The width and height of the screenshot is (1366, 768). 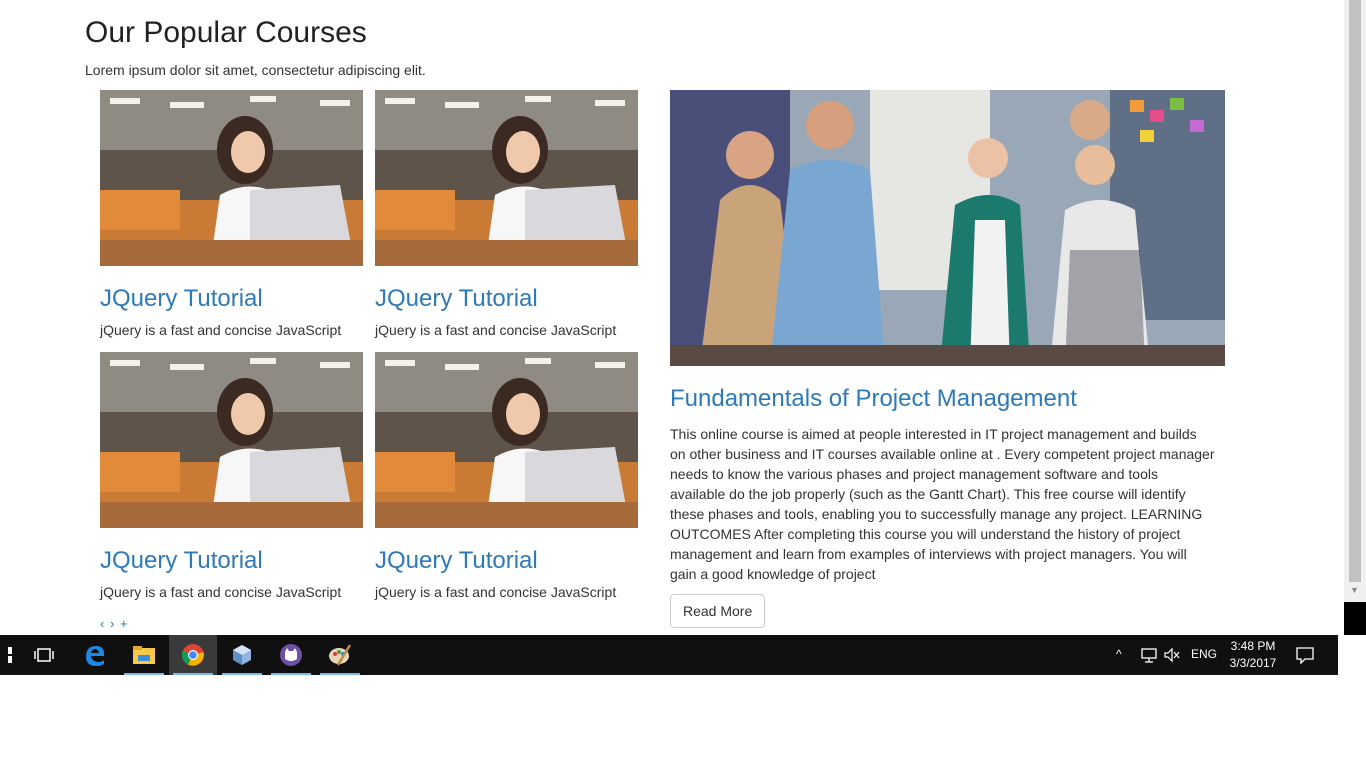 What do you see at coordinates (102, 623) in the screenshot?
I see `prev-arrow-icon: ‹` at bounding box center [102, 623].